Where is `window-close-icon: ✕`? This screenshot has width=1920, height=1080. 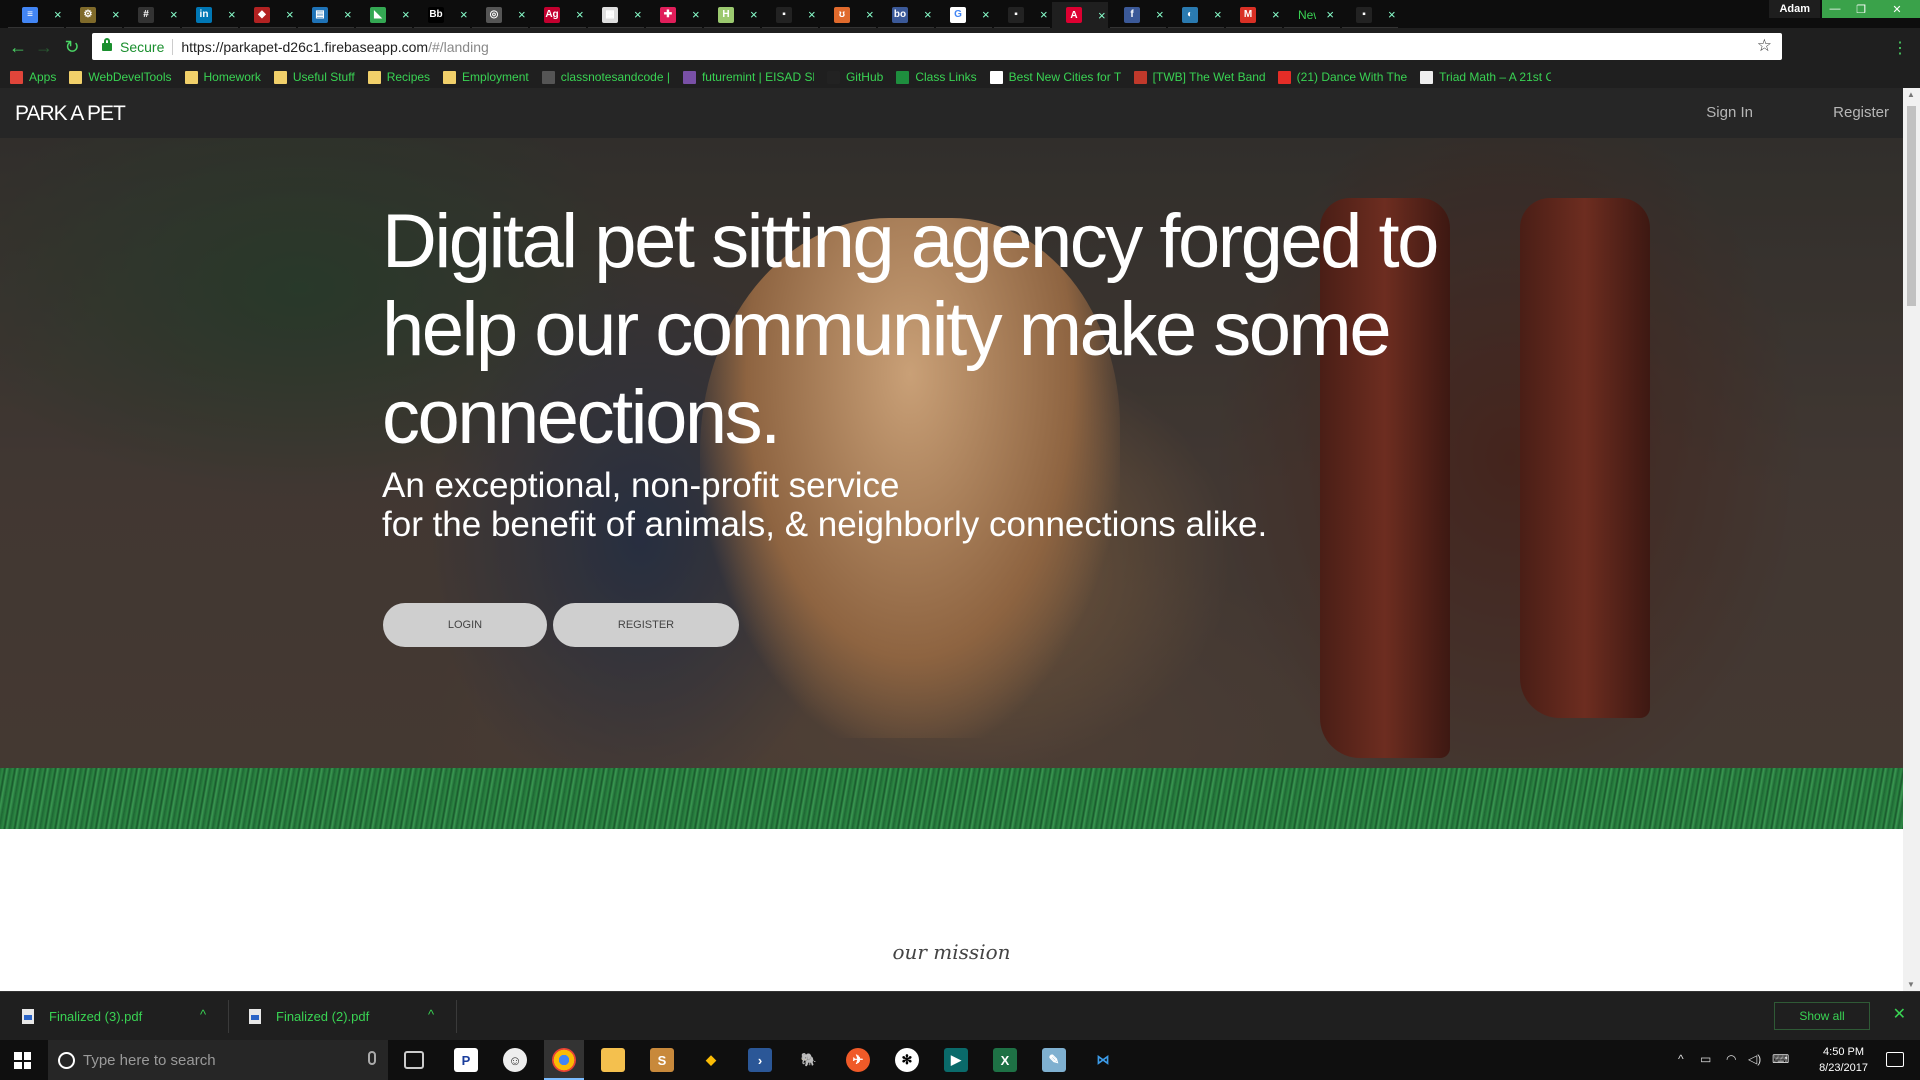
window-close-icon: ✕ is located at coordinates (1897, 9).